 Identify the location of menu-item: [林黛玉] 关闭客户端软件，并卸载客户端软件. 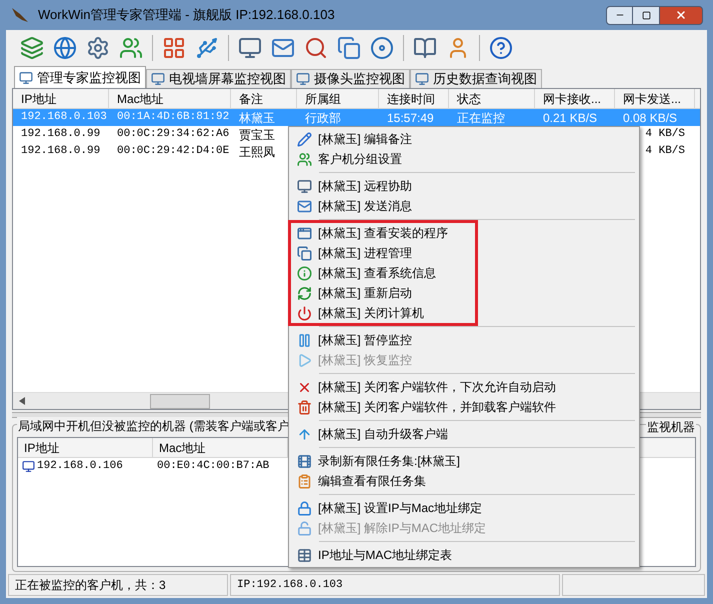
(465, 407).